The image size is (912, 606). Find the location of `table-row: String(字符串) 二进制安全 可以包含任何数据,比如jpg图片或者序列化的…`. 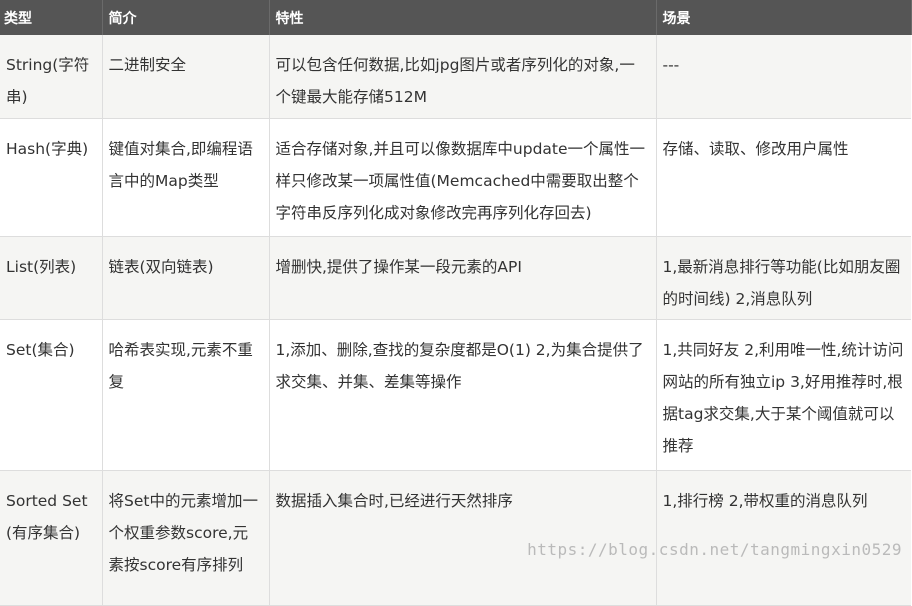

table-row: String(字符串) 二进制安全 可以包含任何数据,比如jpg图片或者序列化的… is located at coordinates (455, 77).